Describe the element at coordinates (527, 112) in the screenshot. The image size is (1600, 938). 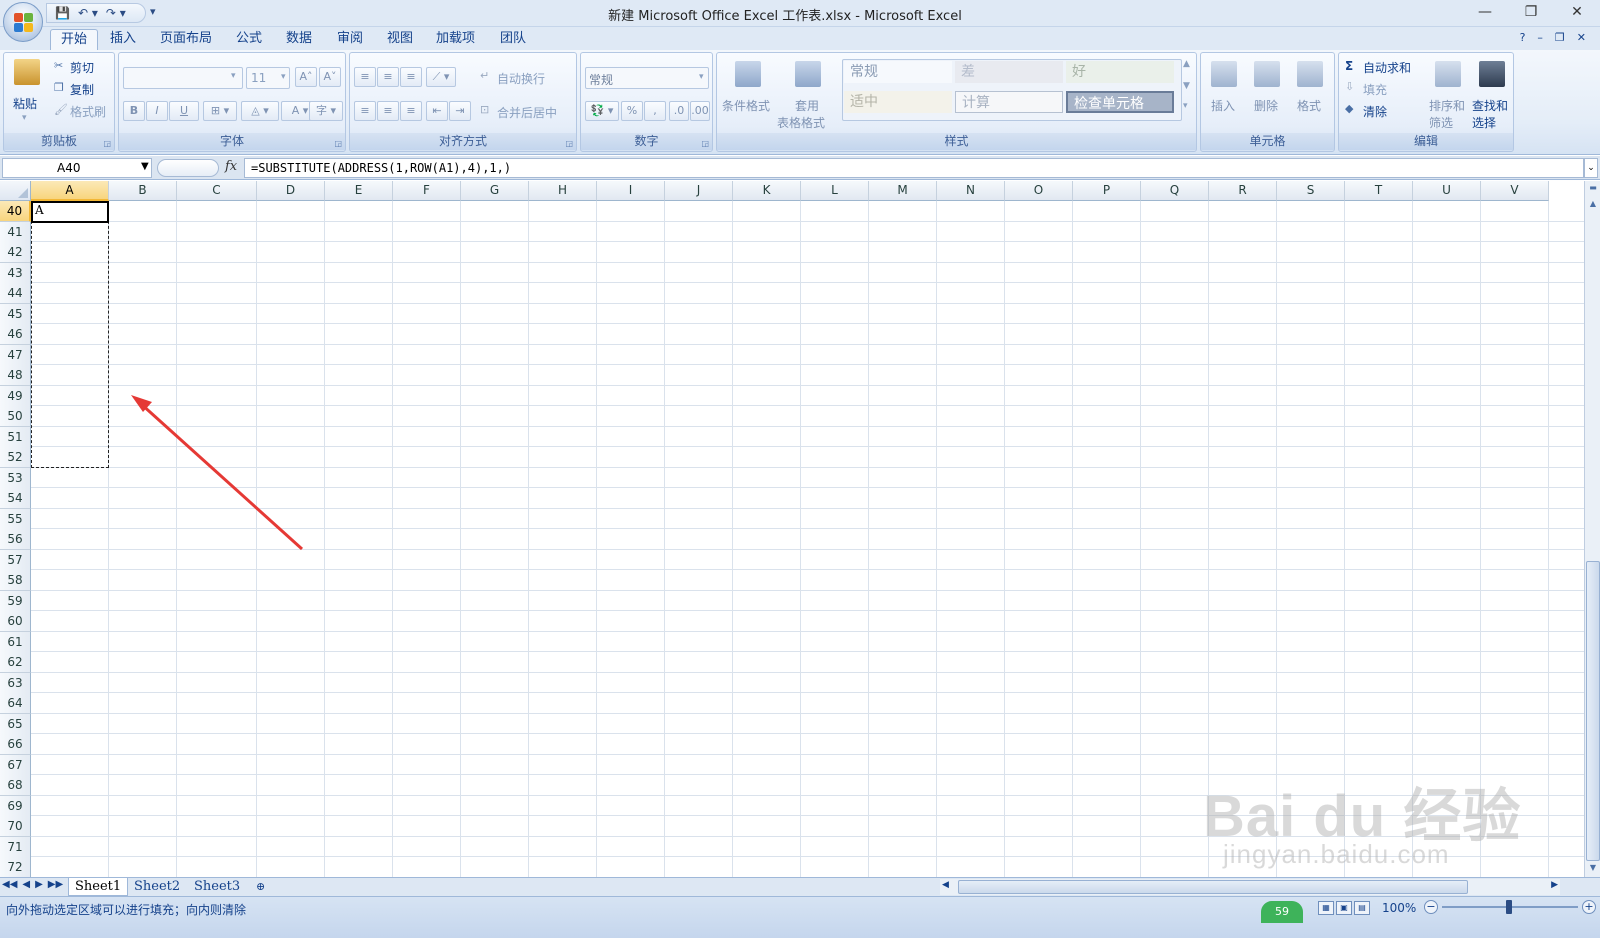
I see `merge-center-button: 合并后居中` at that location.